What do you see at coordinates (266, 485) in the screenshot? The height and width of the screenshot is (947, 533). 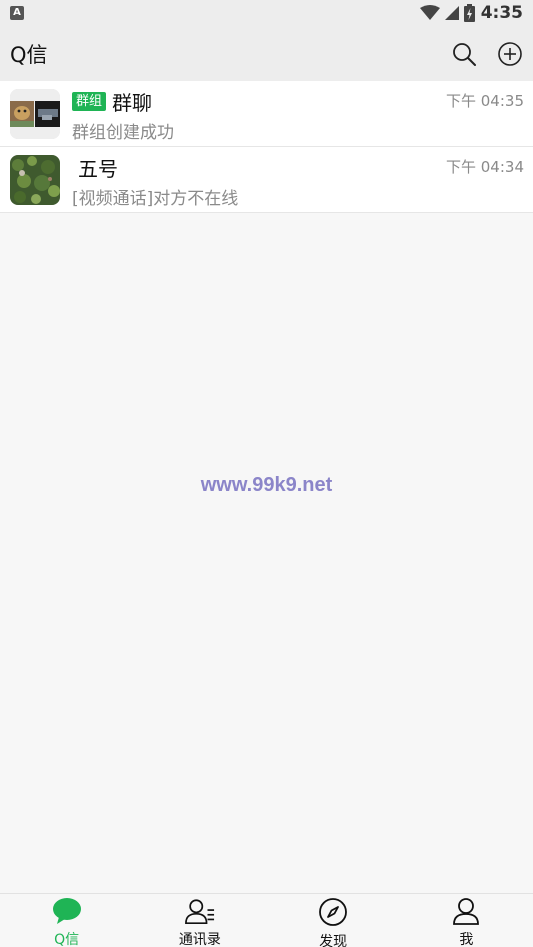 I see `watermark-text: www.99k9.net` at bounding box center [266, 485].